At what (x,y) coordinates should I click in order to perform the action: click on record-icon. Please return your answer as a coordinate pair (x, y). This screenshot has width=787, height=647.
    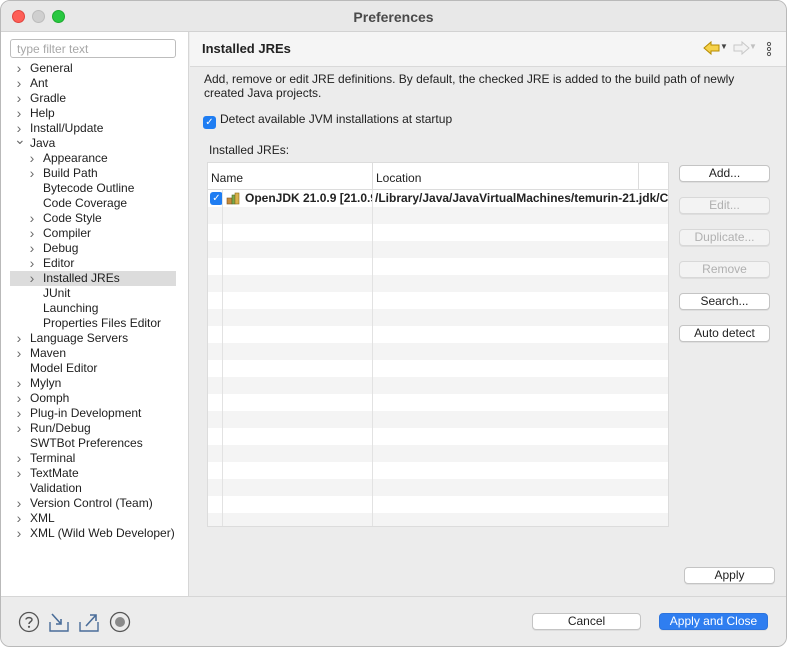
    Looking at the image, I should click on (120, 622).